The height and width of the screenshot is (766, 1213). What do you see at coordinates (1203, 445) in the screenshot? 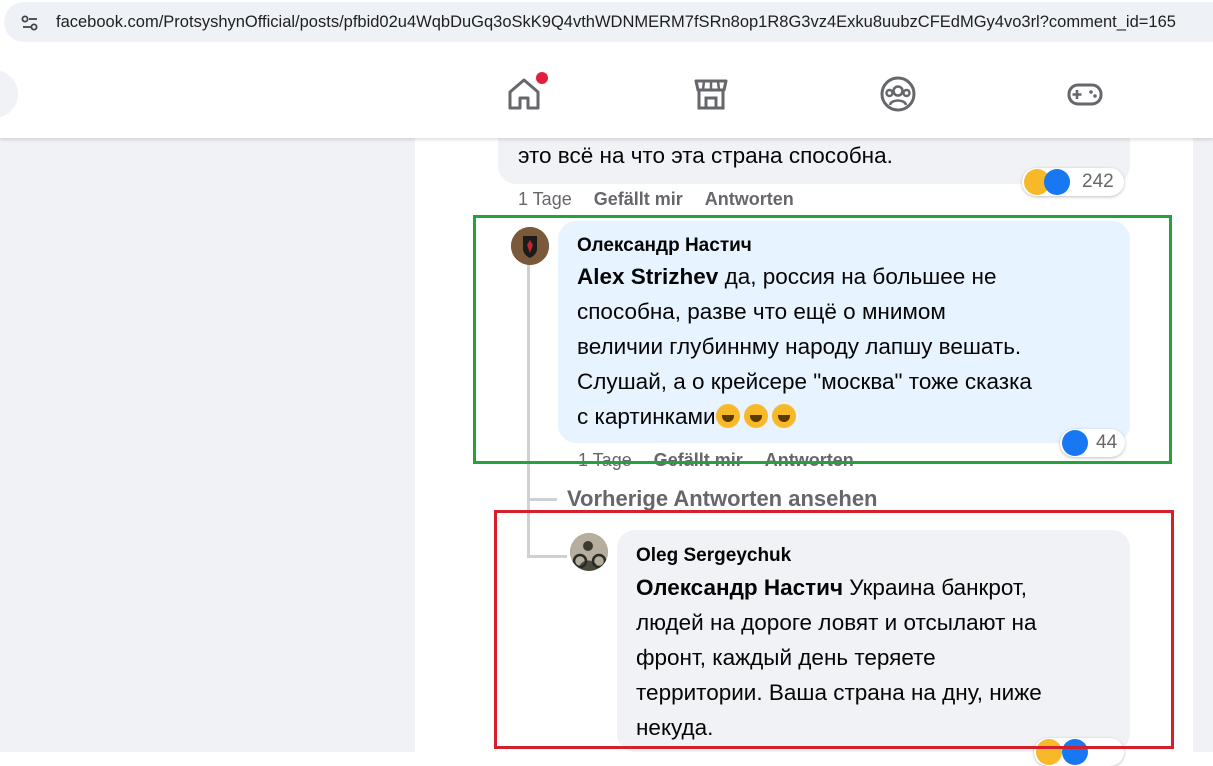
I see `right-gutter` at bounding box center [1203, 445].